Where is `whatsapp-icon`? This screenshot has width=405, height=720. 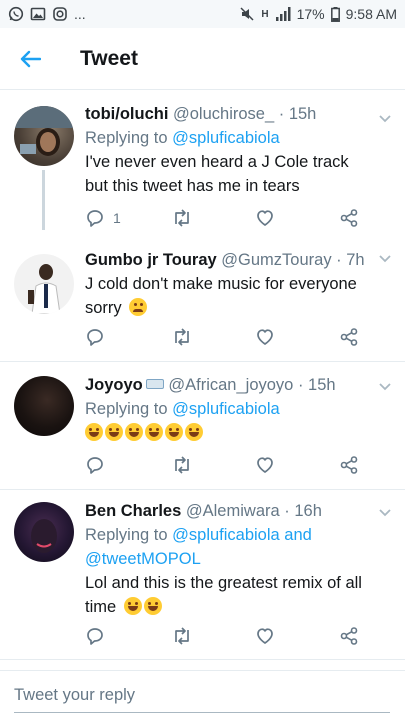 whatsapp-icon is located at coordinates (16, 14).